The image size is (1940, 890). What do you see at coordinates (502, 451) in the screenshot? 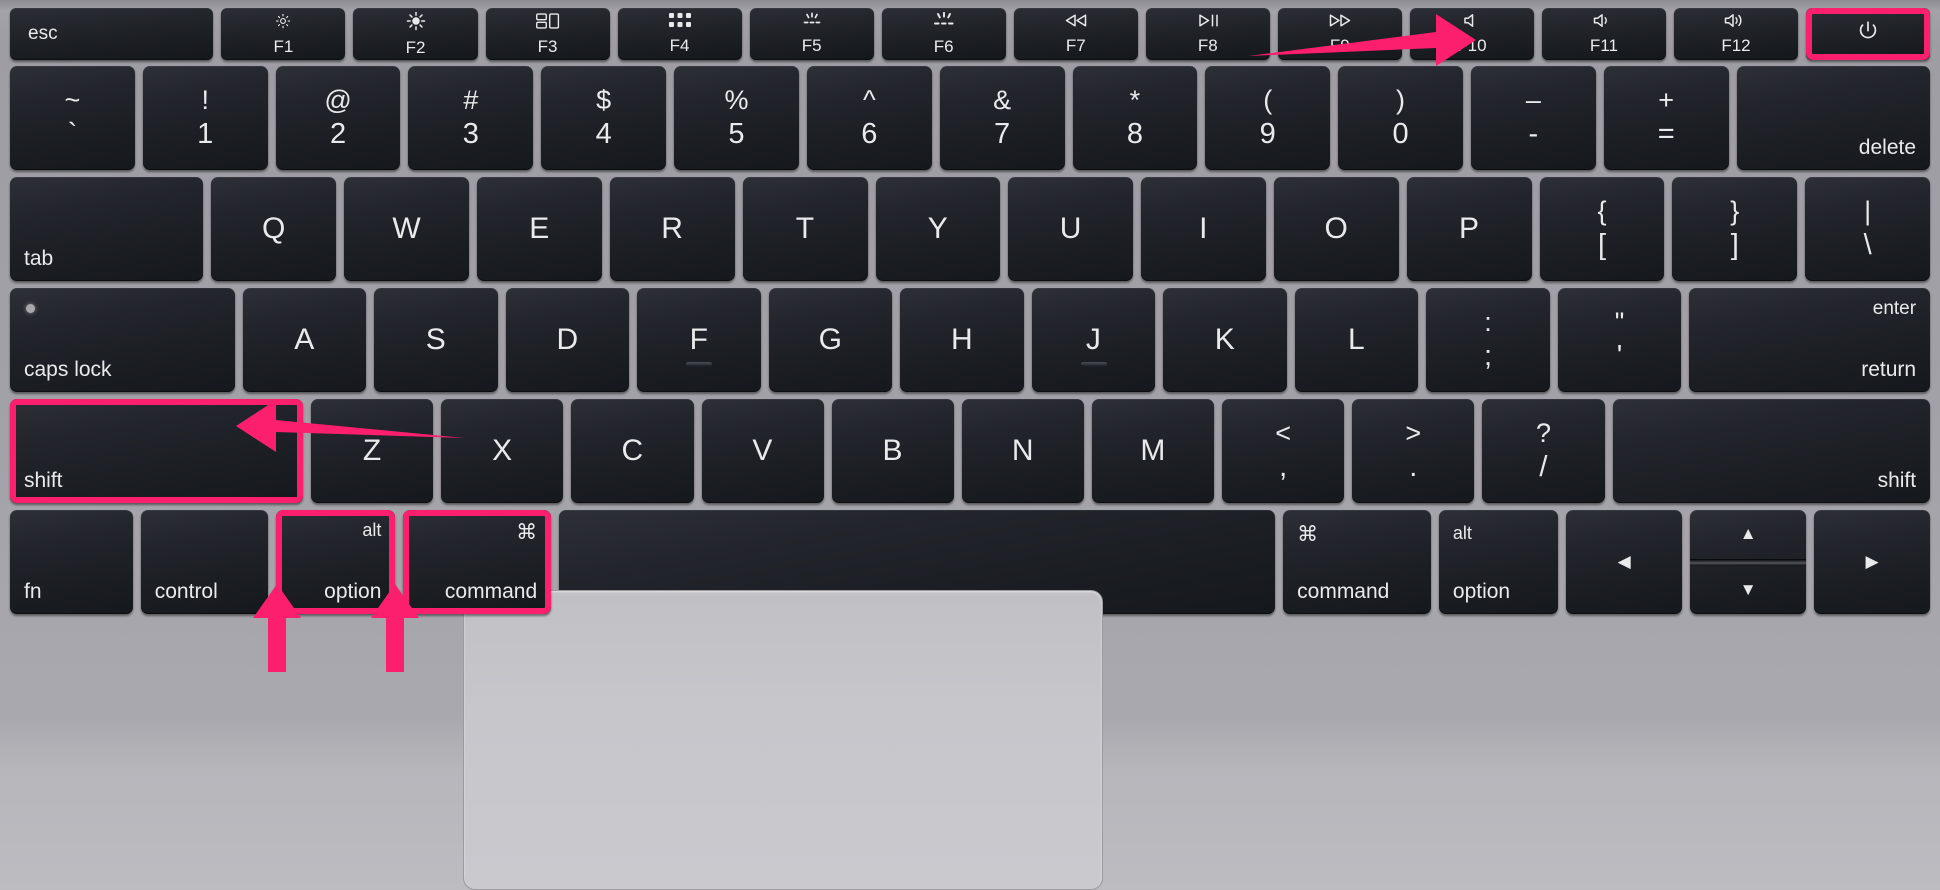
I see `x-key: X` at bounding box center [502, 451].